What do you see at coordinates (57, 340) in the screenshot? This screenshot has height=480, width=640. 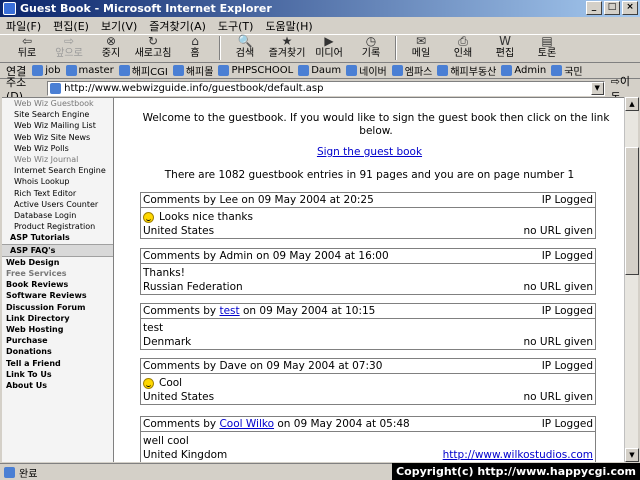 I see `nav-main-link: Purchase` at bounding box center [57, 340].